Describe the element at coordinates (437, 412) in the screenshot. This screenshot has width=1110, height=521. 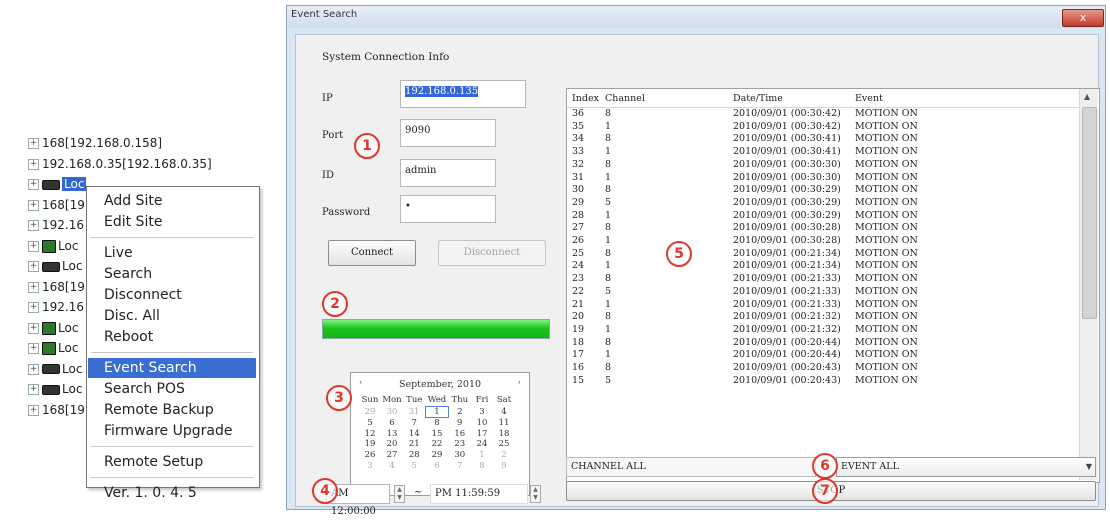
I see `calendar-day: 1` at that location.